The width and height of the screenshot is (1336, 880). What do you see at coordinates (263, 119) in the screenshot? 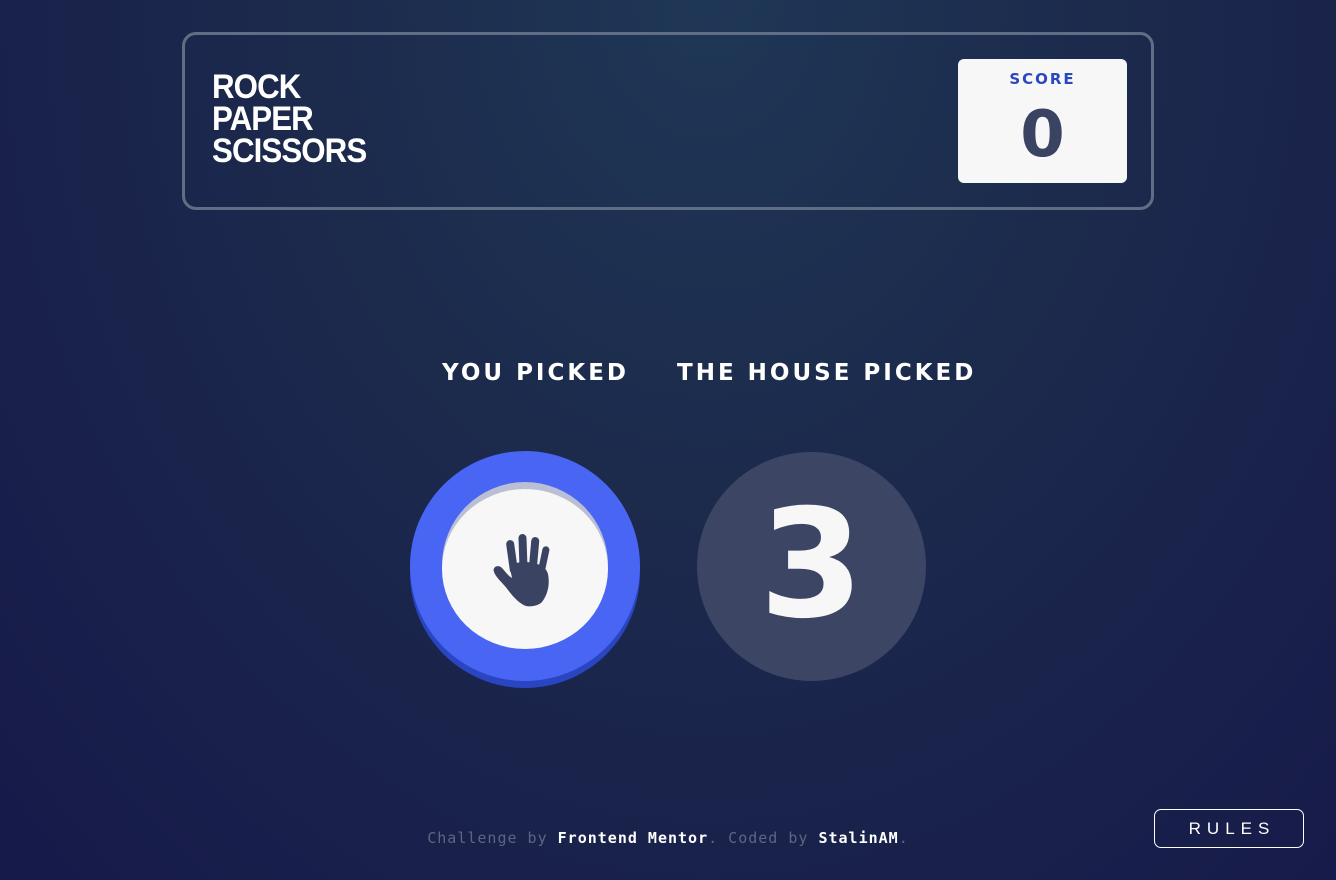
I see `title-line-paper: PAPER` at bounding box center [263, 119].